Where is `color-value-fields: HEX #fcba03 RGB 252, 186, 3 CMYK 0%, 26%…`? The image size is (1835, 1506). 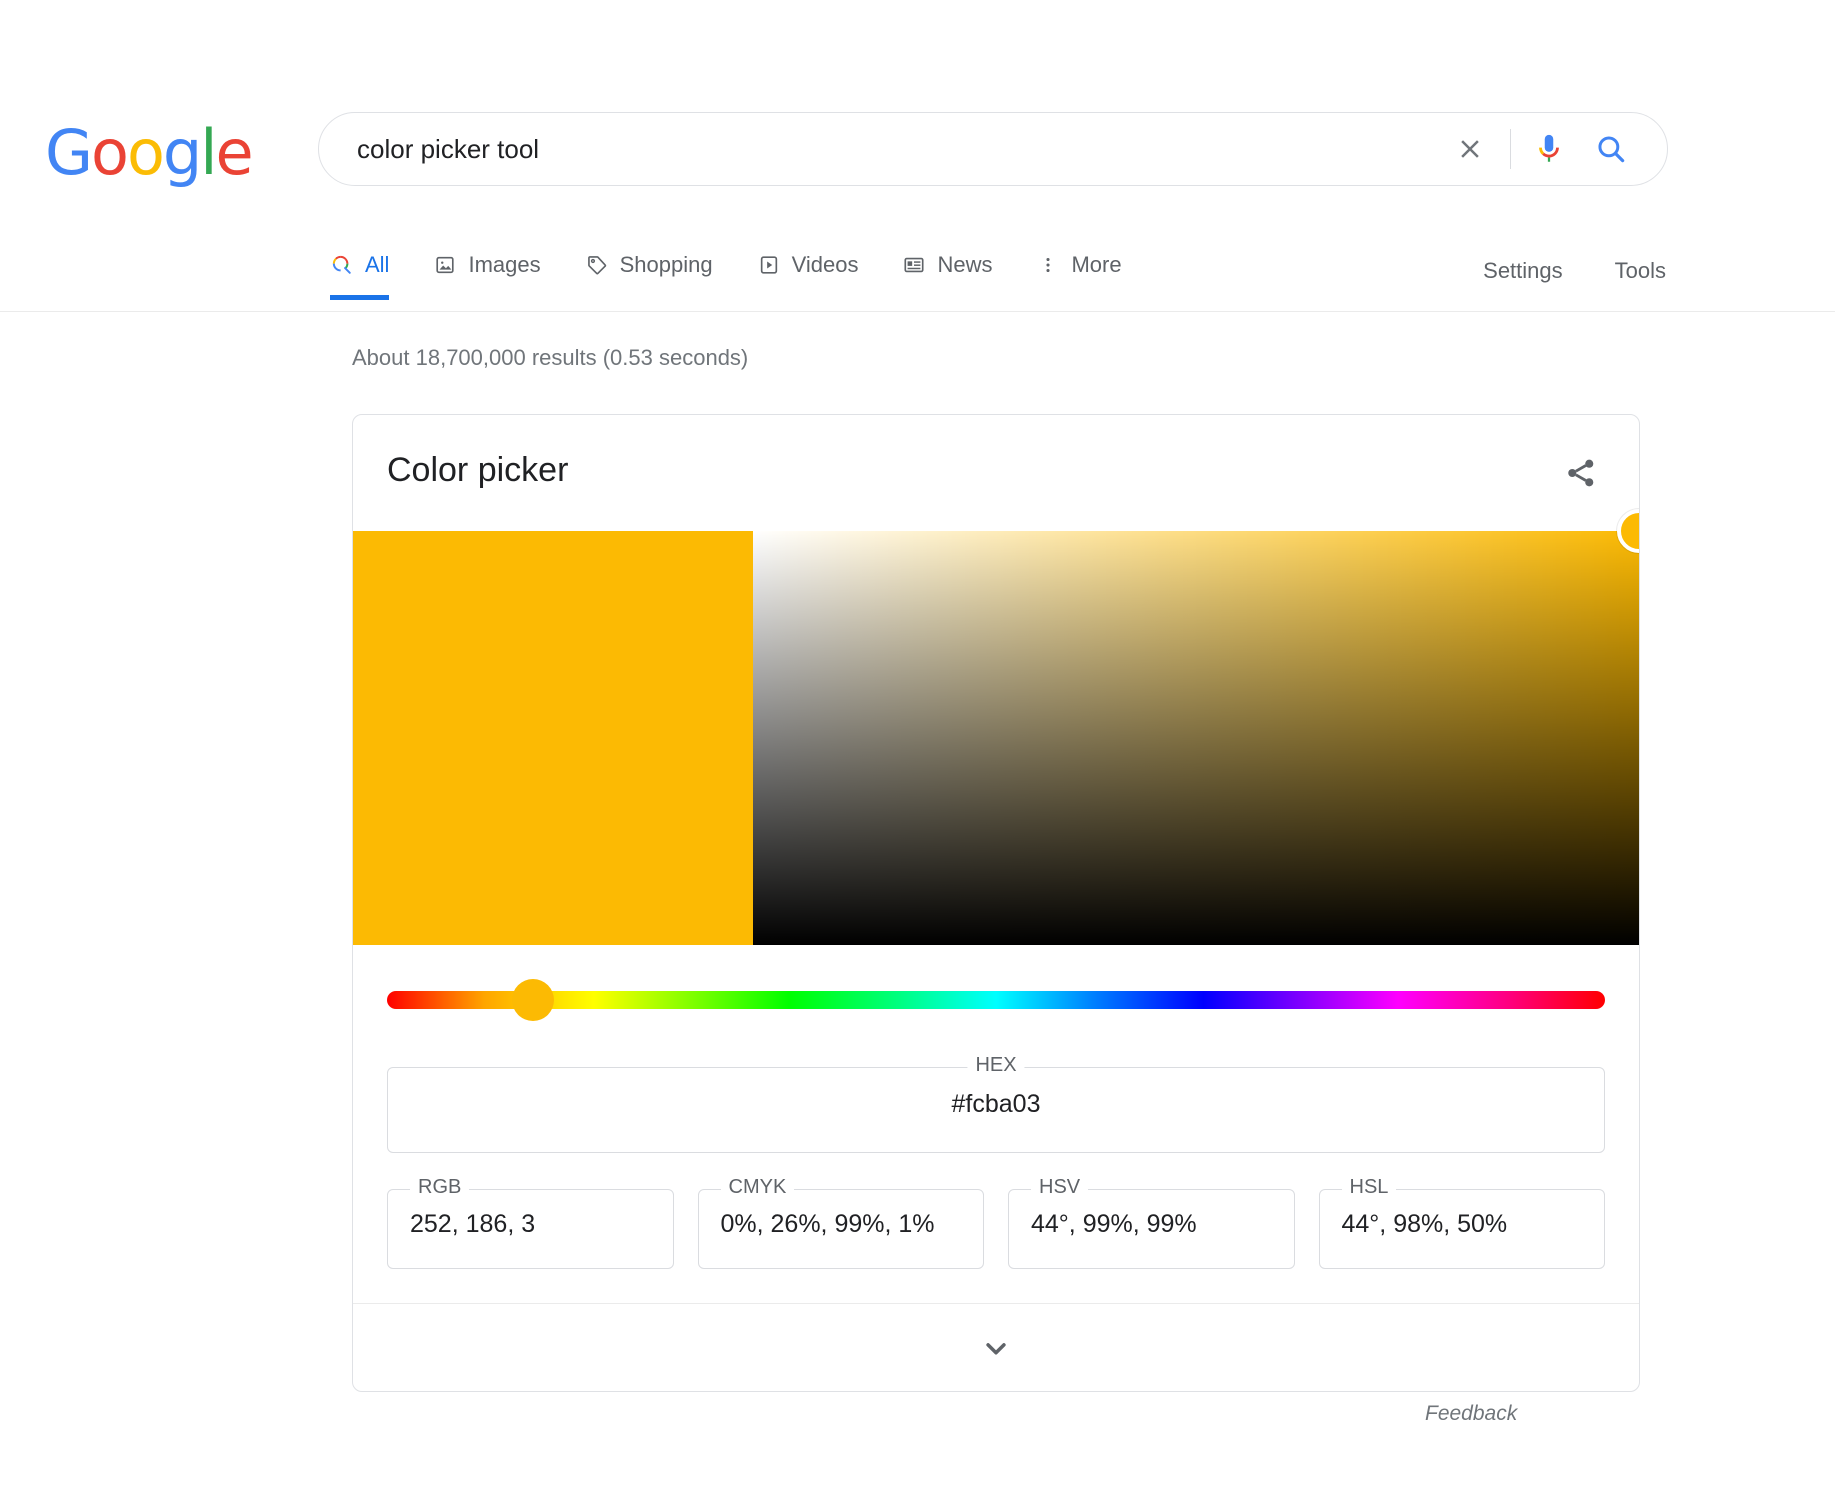 color-value-fields: HEX #fcba03 RGB 252, 186, 3 CMYK 0%, 26%… is located at coordinates (996, 1162).